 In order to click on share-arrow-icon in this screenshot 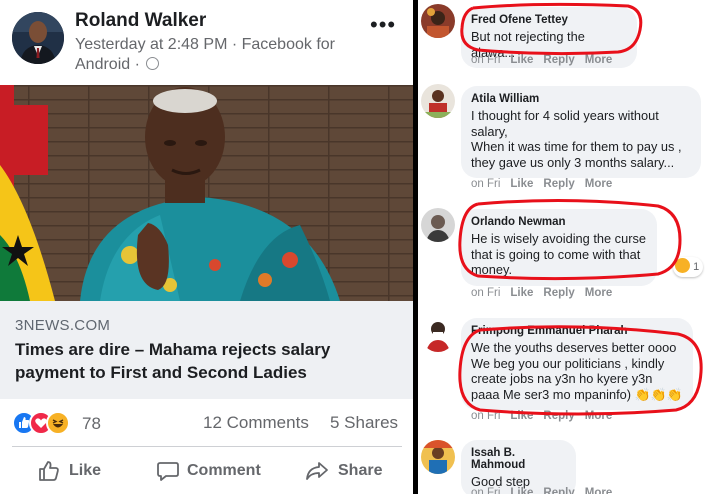, I will do `click(317, 471)`.